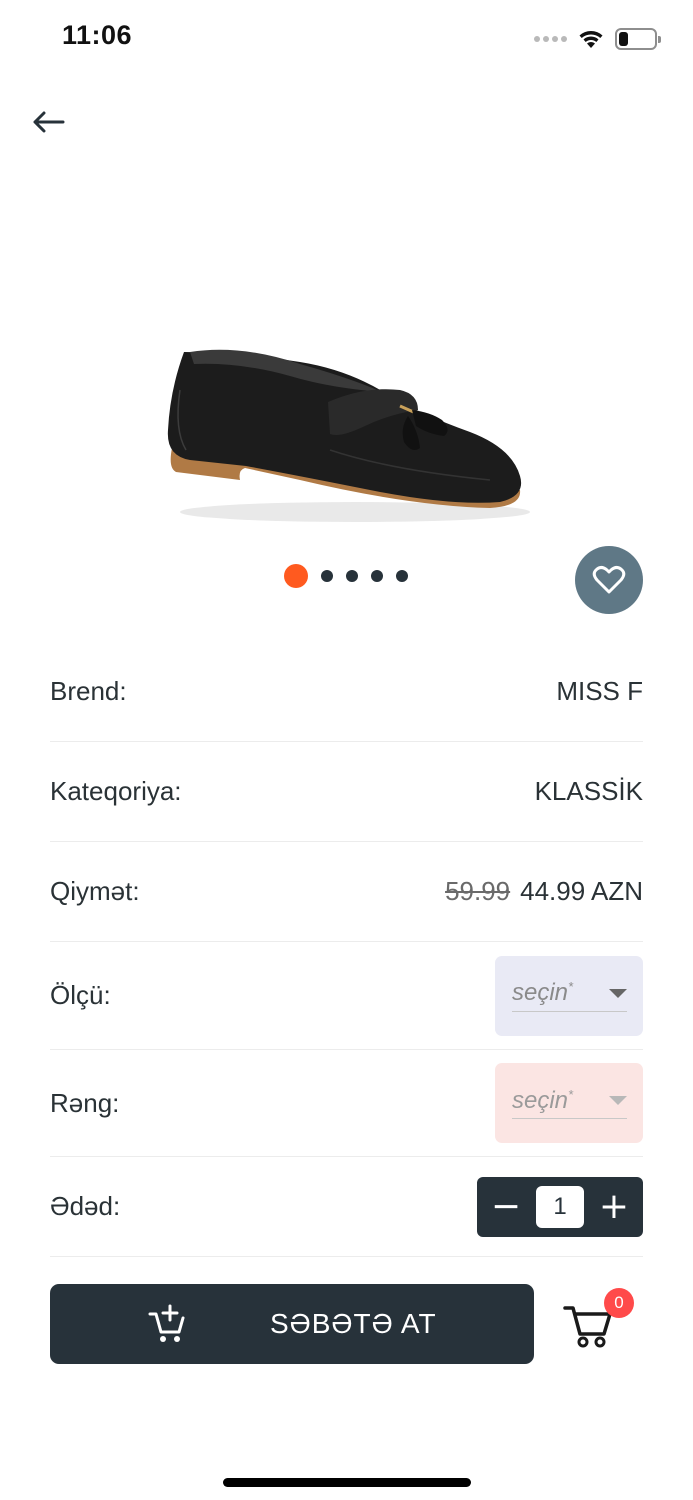 The width and height of the screenshot is (693, 1500). I want to click on category-row: Kateqoriya: KLASSİK, so click(346, 792).